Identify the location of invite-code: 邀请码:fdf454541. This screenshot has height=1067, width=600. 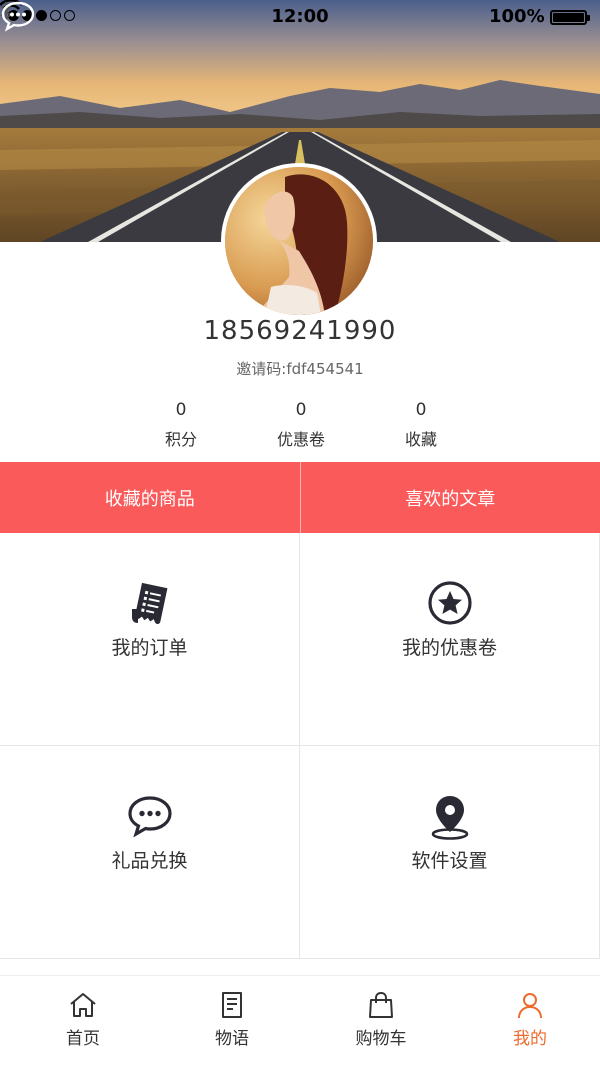
(300, 369).